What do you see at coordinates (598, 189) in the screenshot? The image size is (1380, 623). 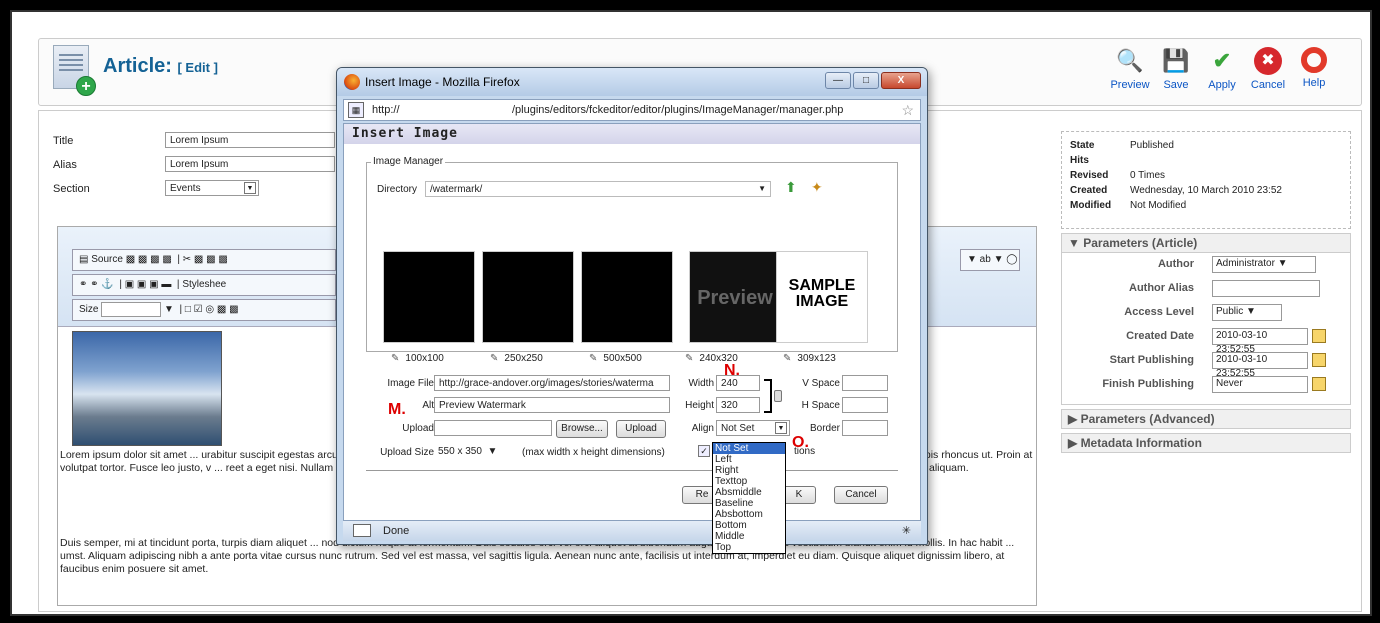 I see `directory-select: /watermark/▼` at bounding box center [598, 189].